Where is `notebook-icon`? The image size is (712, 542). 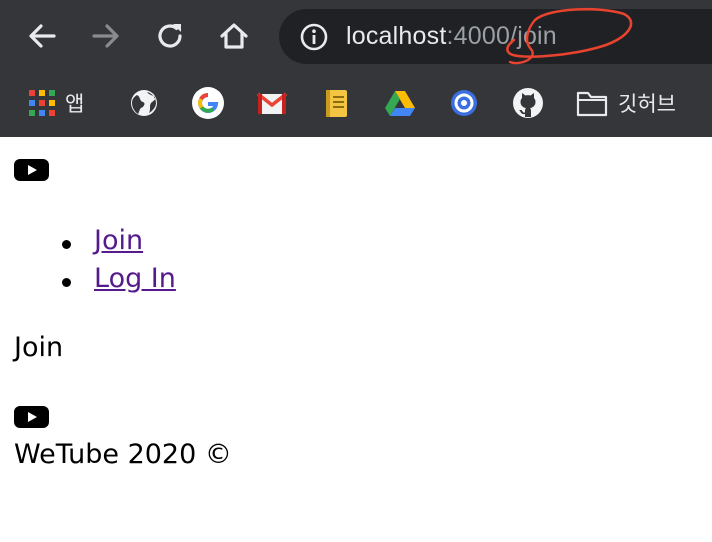 notebook-icon is located at coordinates (336, 103).